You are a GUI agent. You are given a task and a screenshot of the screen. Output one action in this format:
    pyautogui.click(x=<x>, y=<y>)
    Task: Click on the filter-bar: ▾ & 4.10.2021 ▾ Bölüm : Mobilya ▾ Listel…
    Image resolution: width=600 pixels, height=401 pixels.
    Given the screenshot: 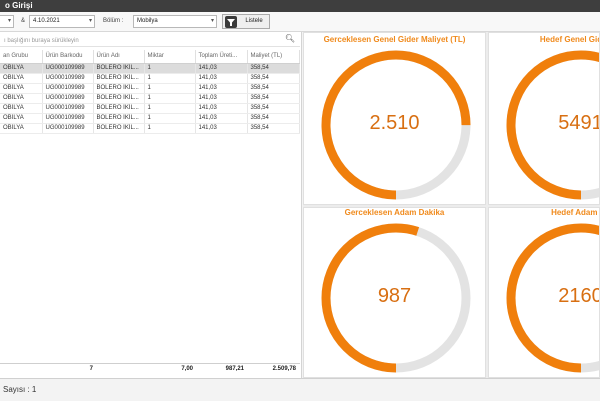 What is the action you would take?
    pyautogui.click(x=300, y=22)
    